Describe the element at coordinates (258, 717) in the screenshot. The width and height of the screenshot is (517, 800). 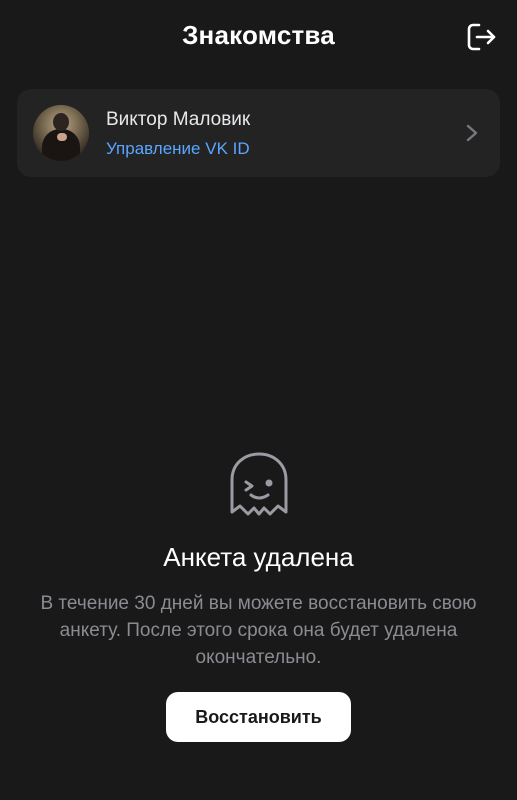
I see `restore-button: Восстановить` at that location.